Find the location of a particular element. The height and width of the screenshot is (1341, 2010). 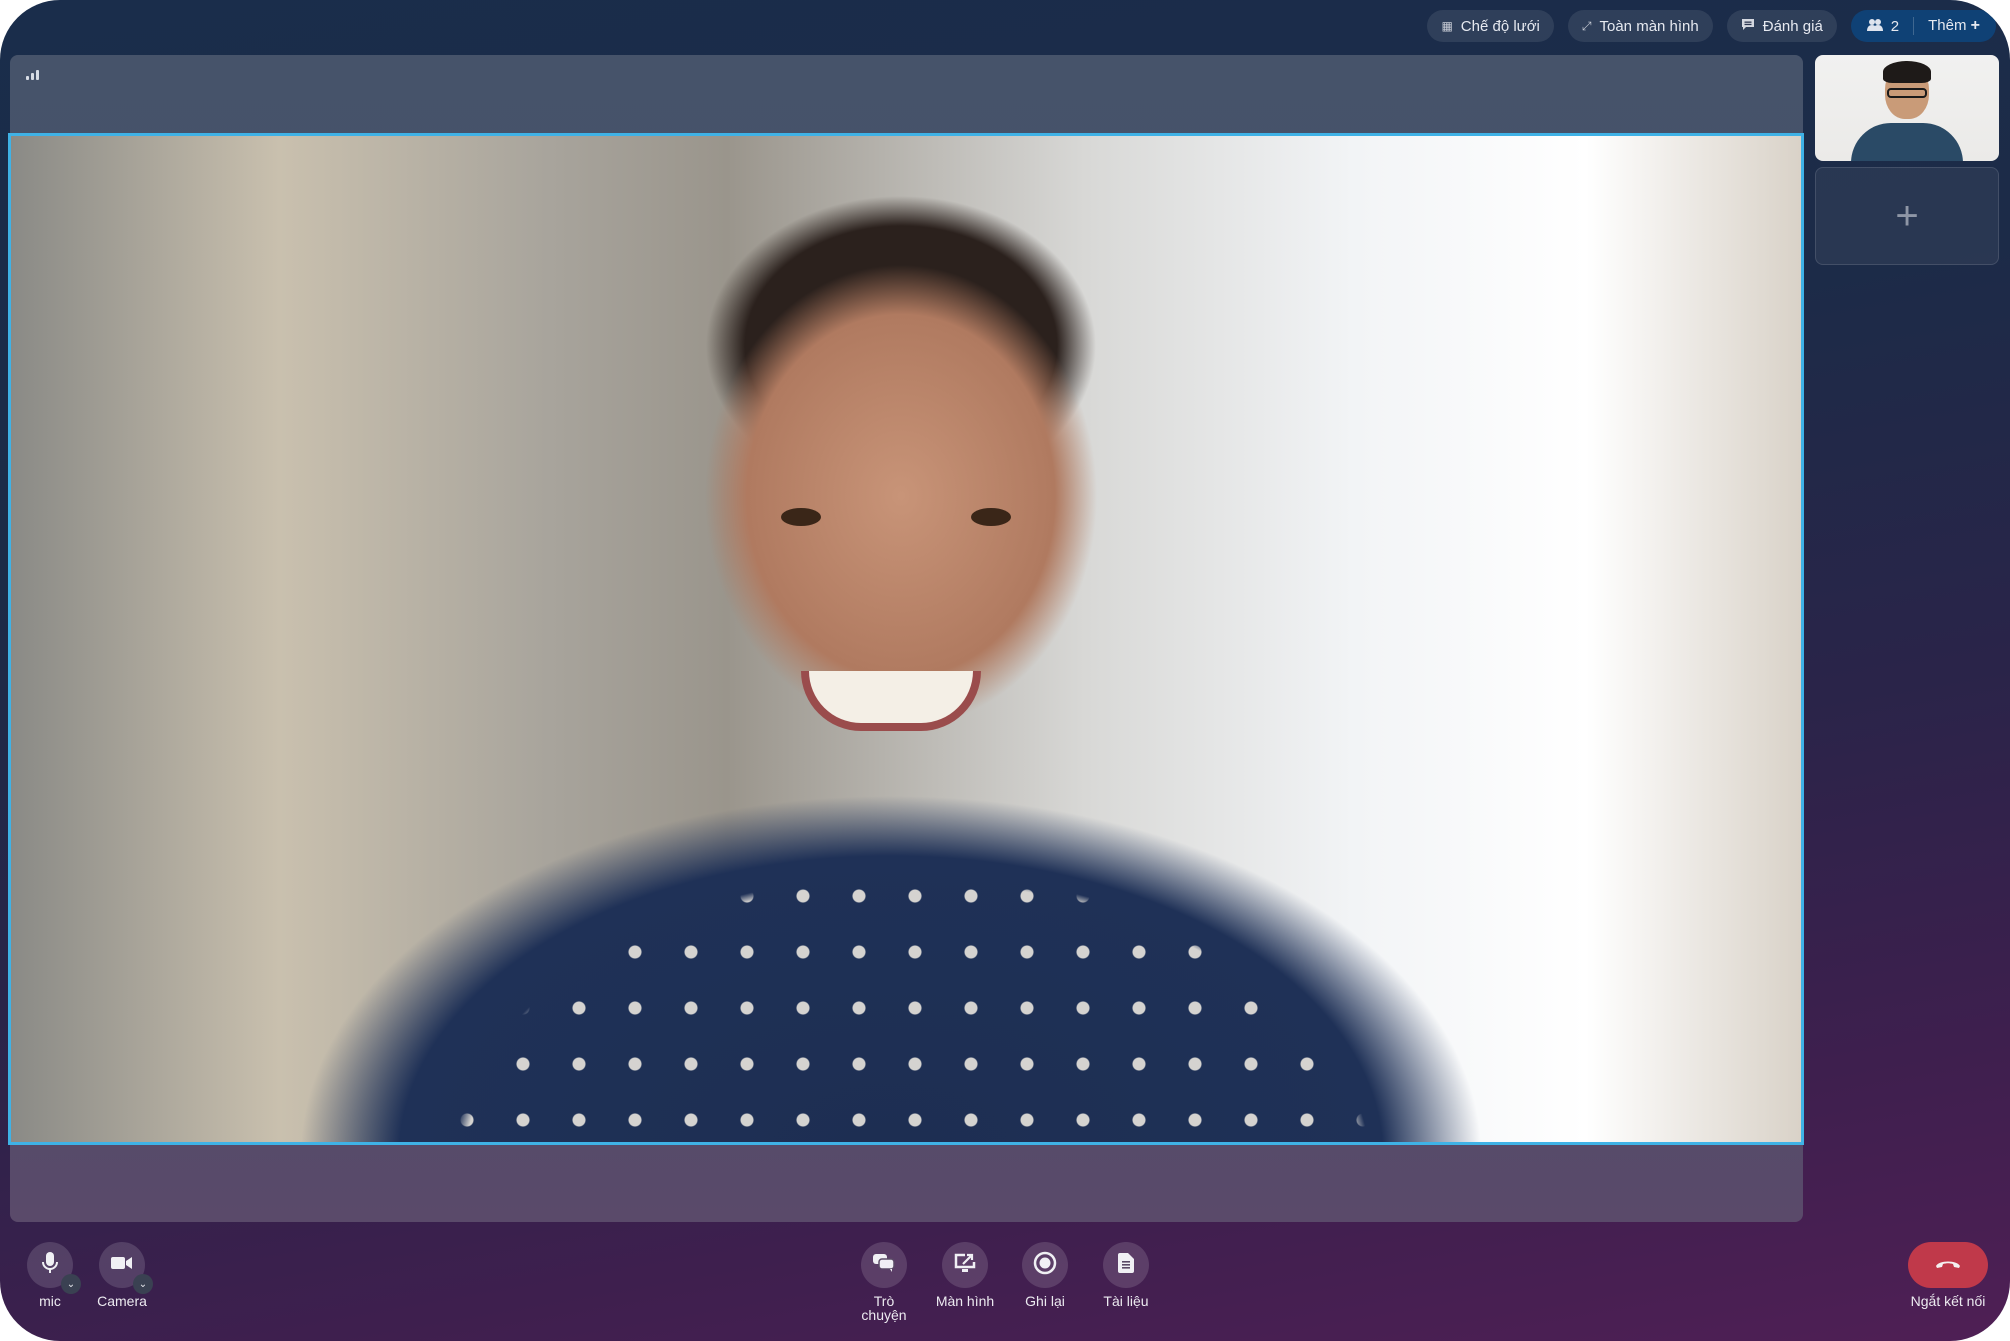

screen-share-icon is located at coordinates (965, 1265).